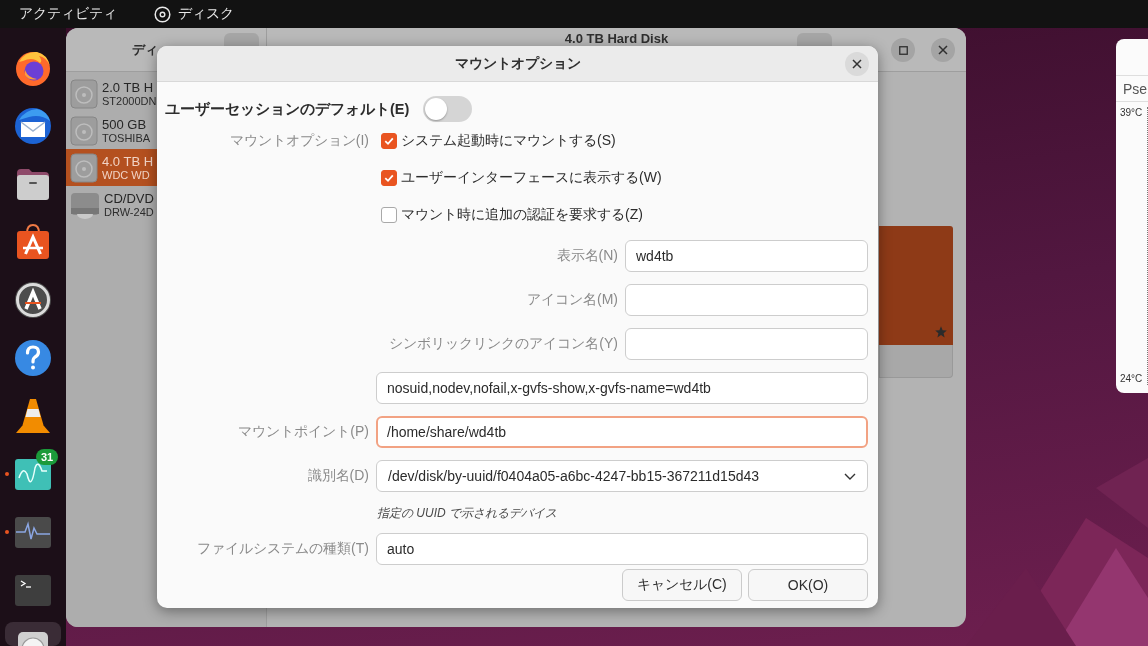 Image resolution: width=1148 pixels, height=646 pixels. What do you see at coordinates (303, 432) in the screenshot?
I see `field-label: マウントポイント(P)` at bounding box center [303, 432].